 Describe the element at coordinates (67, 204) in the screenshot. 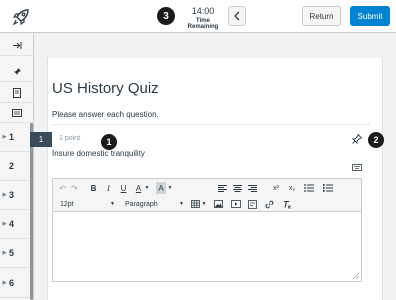

I see `font-size-value: 12pt` at that location.